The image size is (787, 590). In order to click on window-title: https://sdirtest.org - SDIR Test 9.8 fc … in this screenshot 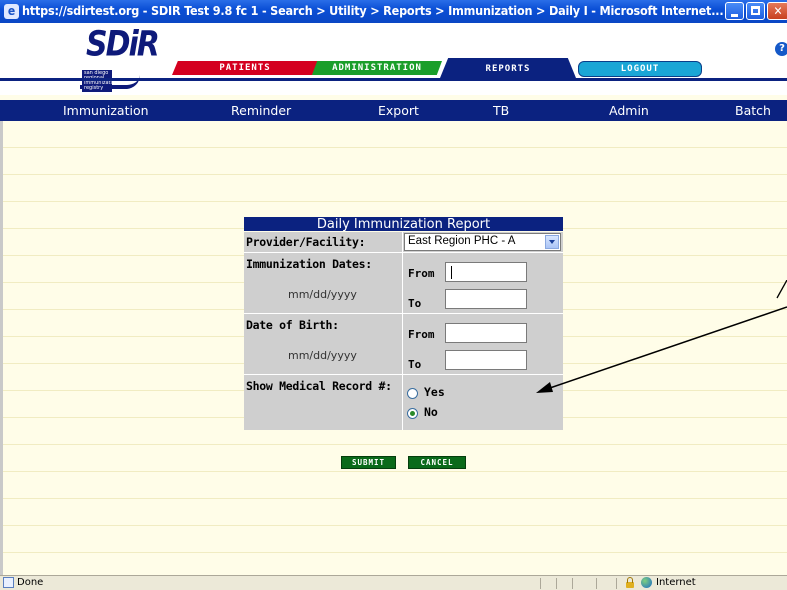, I will do `click(373, 10)`.